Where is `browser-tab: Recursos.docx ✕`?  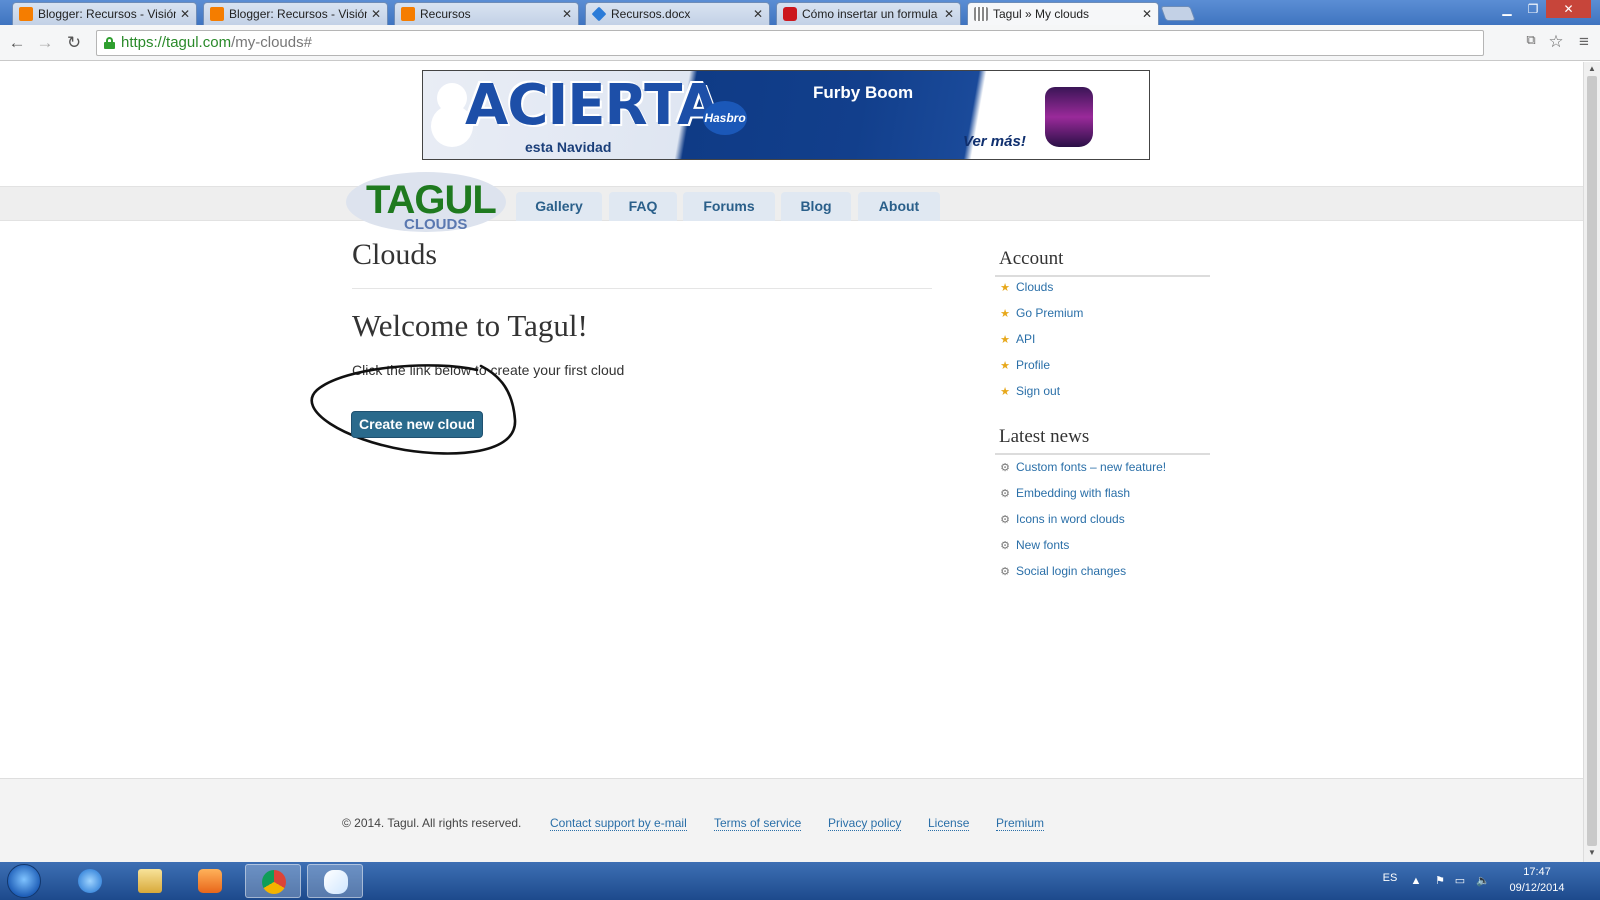
browser-tab: Recursos.docx ✕ is located at coordinates (677, 13).